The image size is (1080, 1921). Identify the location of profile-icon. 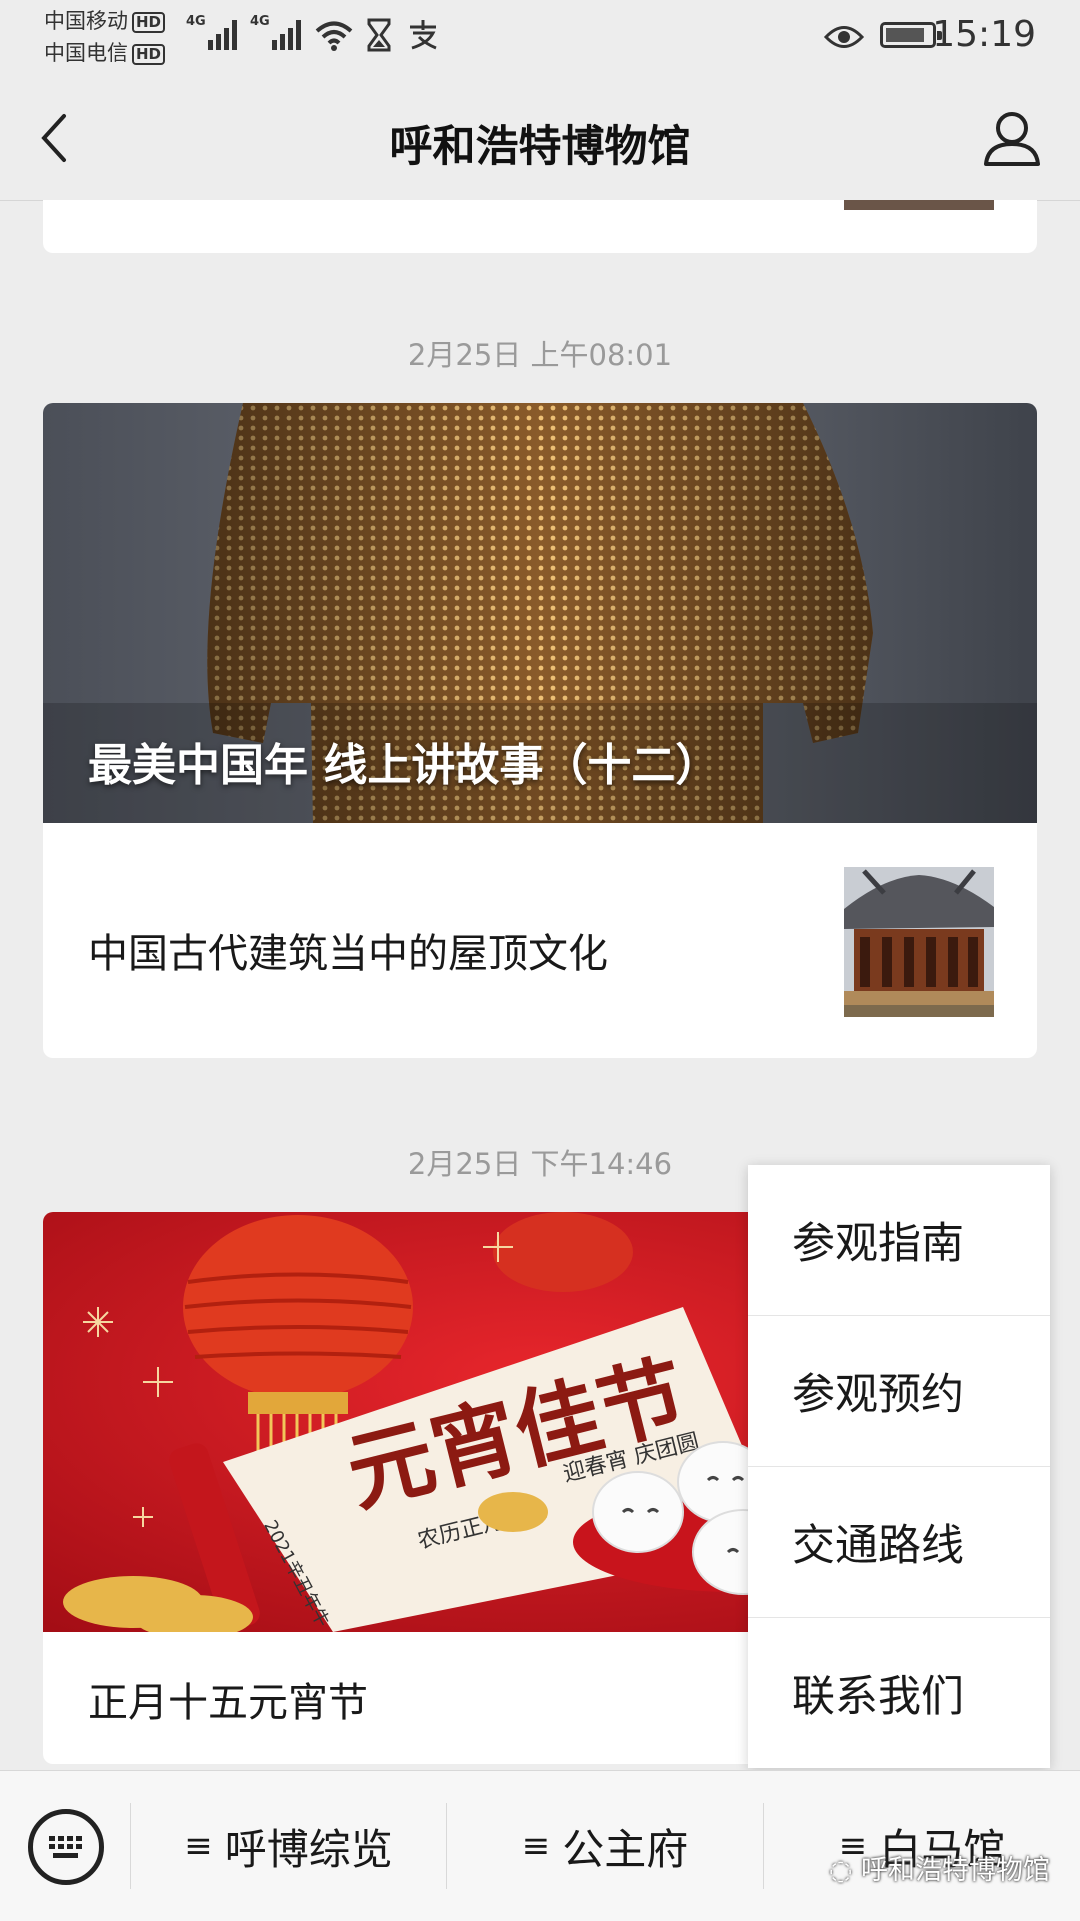
(1012, 138).